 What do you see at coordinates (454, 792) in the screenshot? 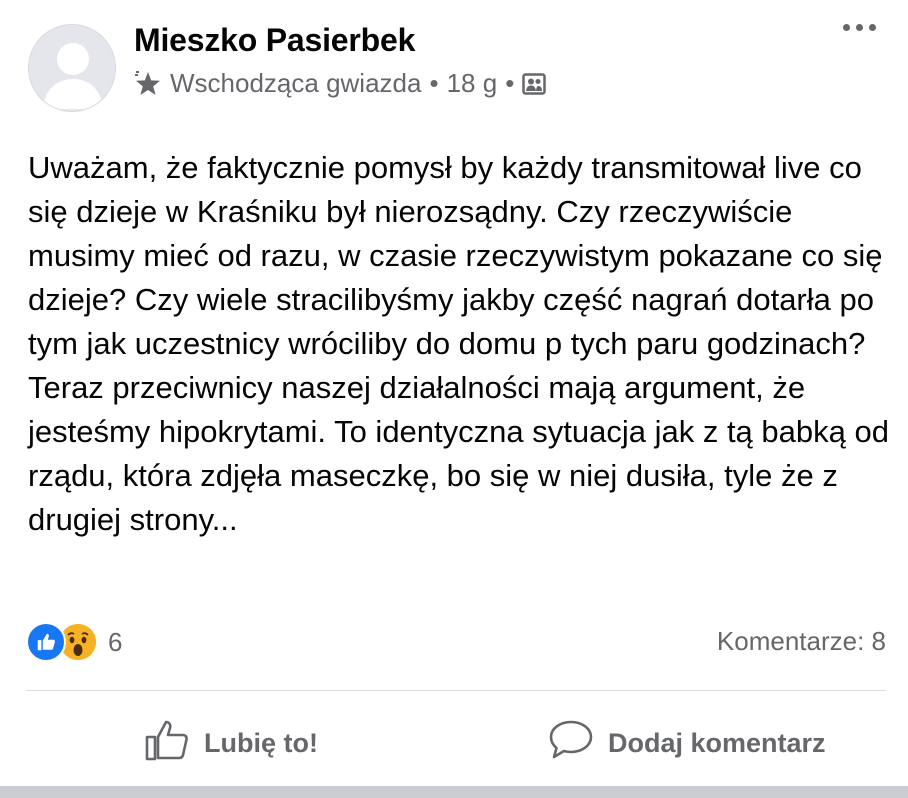
I see `feed-separator` at bounding box center [454, 792].